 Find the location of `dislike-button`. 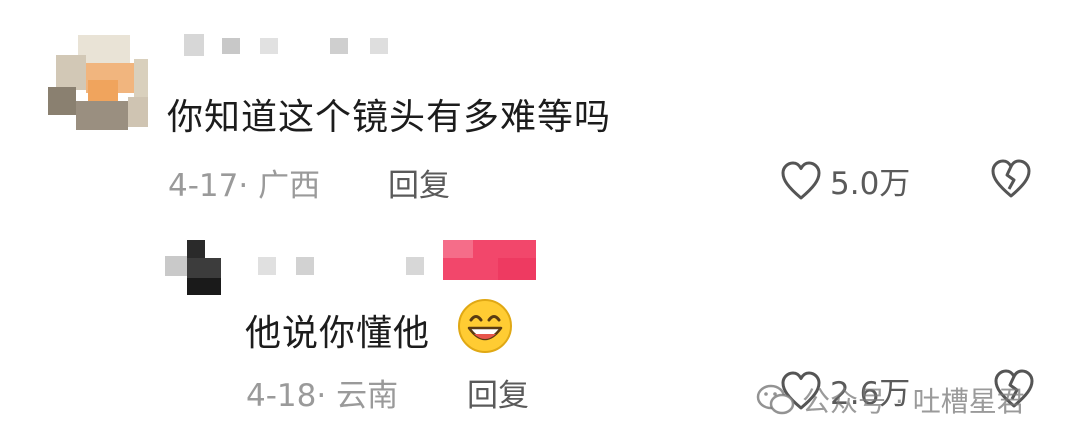

dislike-button is located at coordinates (1011, 181).